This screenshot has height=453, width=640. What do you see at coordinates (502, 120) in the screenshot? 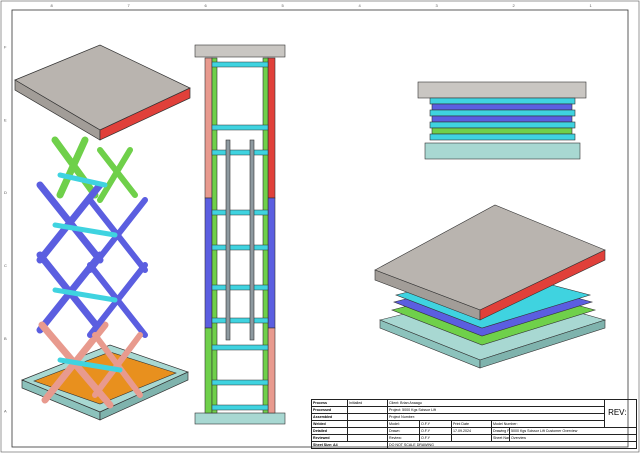
I see `side-view-compact` at bounding box center [502, 120].